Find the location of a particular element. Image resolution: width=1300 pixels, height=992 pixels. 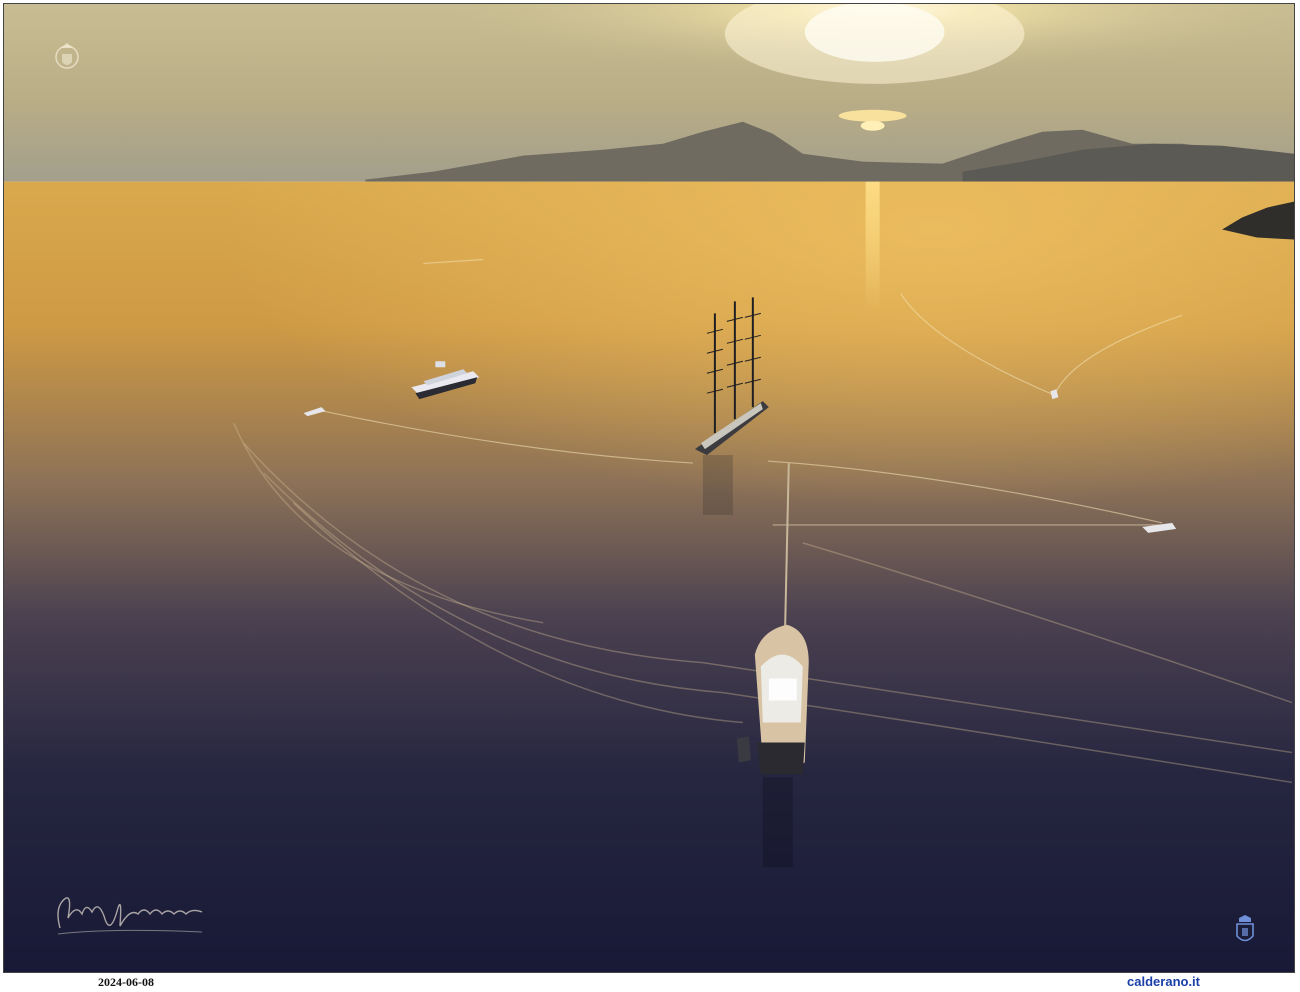

signature is located at coordinates (130, 916).